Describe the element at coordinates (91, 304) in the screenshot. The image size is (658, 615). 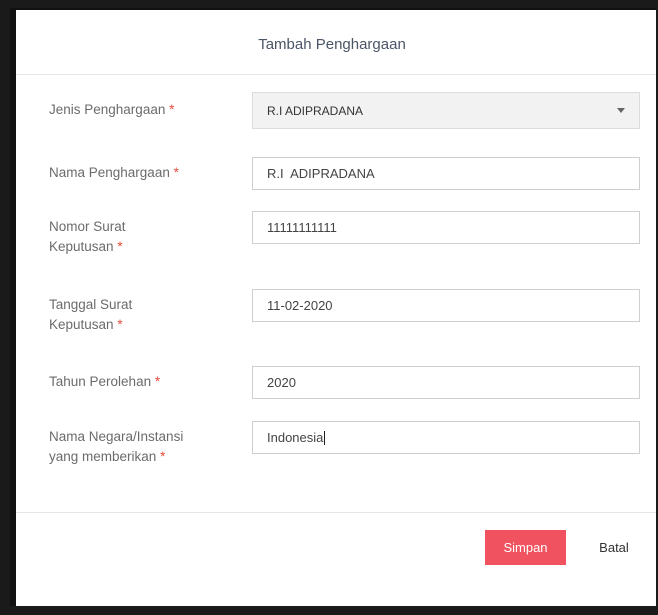
I see `tanggal-surat-label-line1: Tanggal Surat` at that location.